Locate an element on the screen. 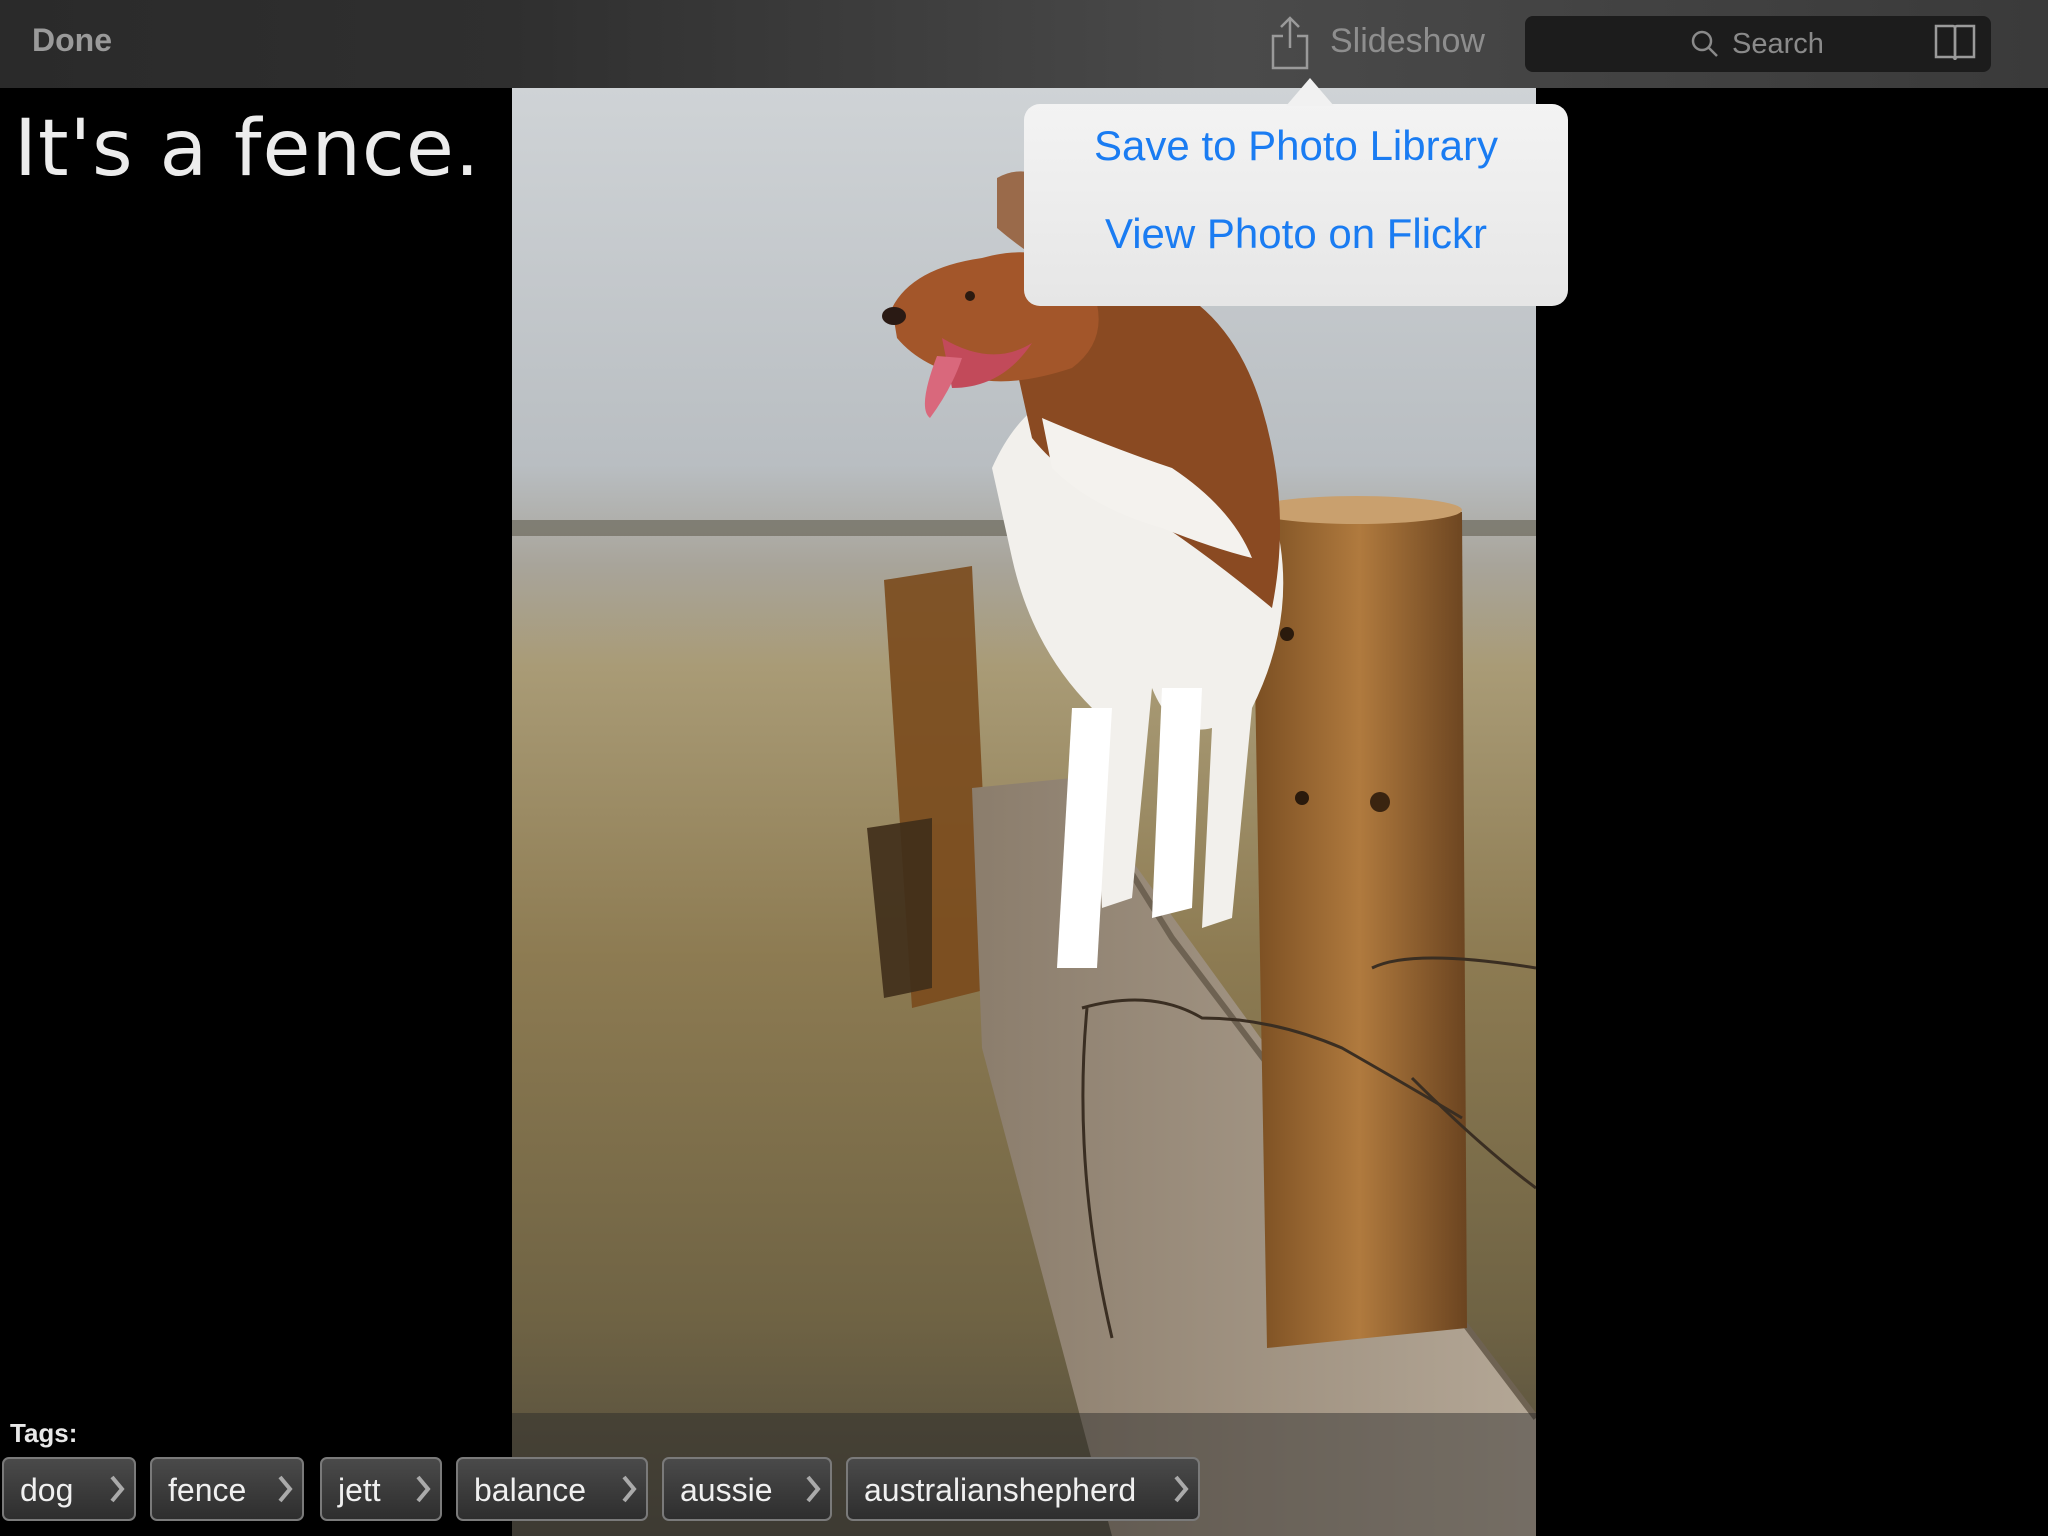 Image resolution: width=2048 pixels, height=1536 pixels. tag-label: fence is located at coordinates (207, 1490).